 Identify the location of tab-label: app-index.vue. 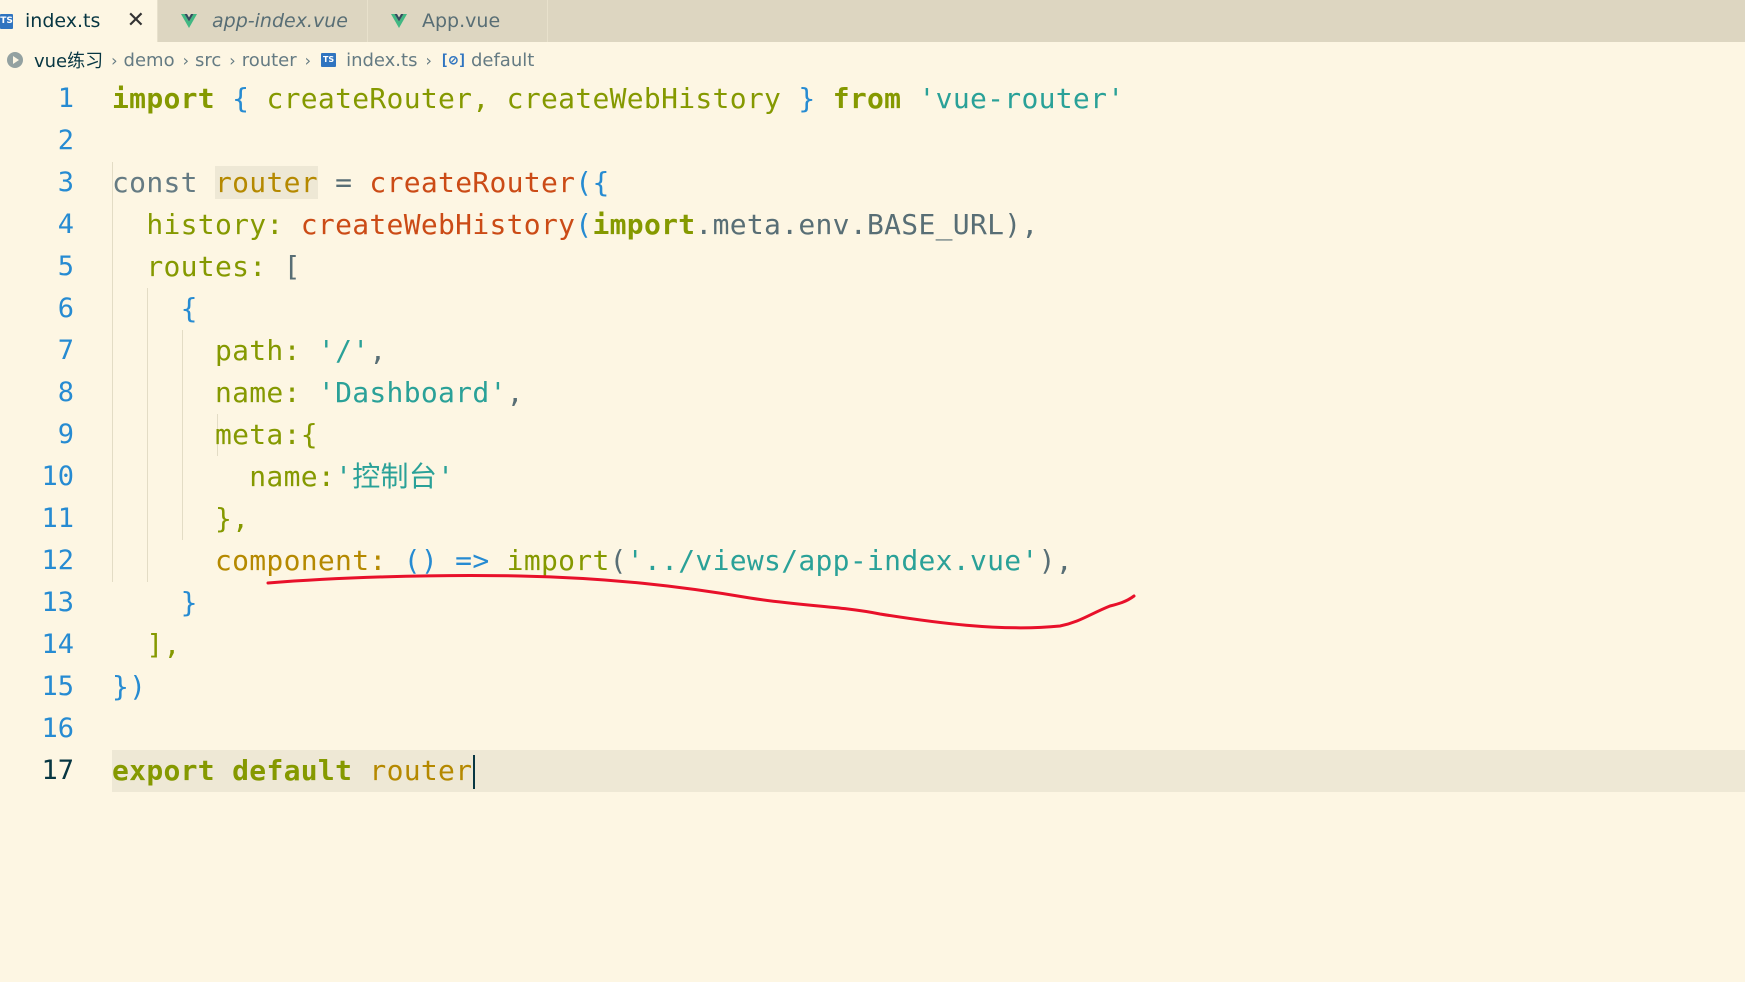
(280, 21).